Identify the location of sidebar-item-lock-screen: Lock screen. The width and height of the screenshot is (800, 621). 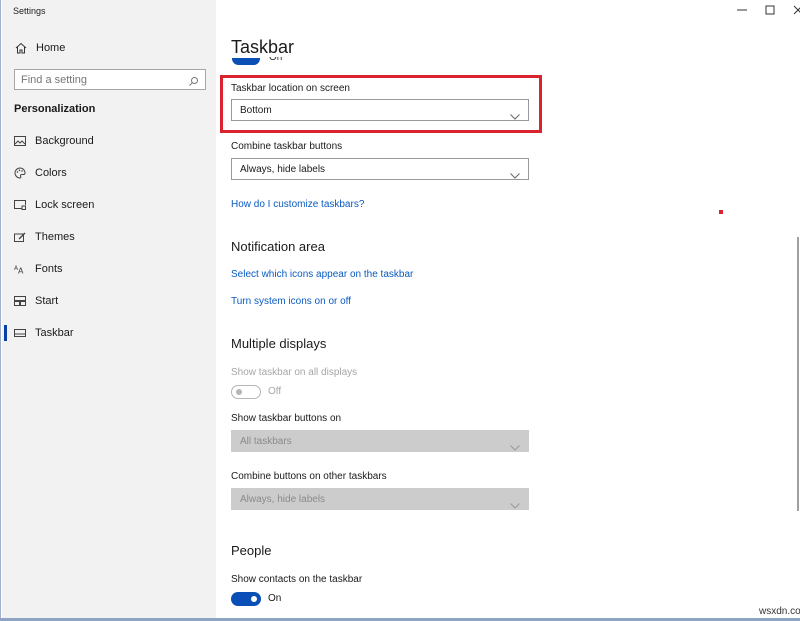
(109, 205).